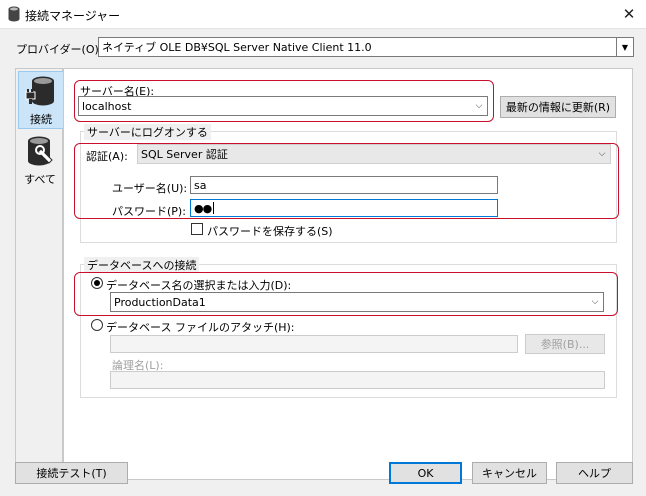 This screenshot has width=646, height=496. What do you see at coordinates (425, 473) in the screenshot?
I see `ok-button: OK` at bounding box center [425, 473].